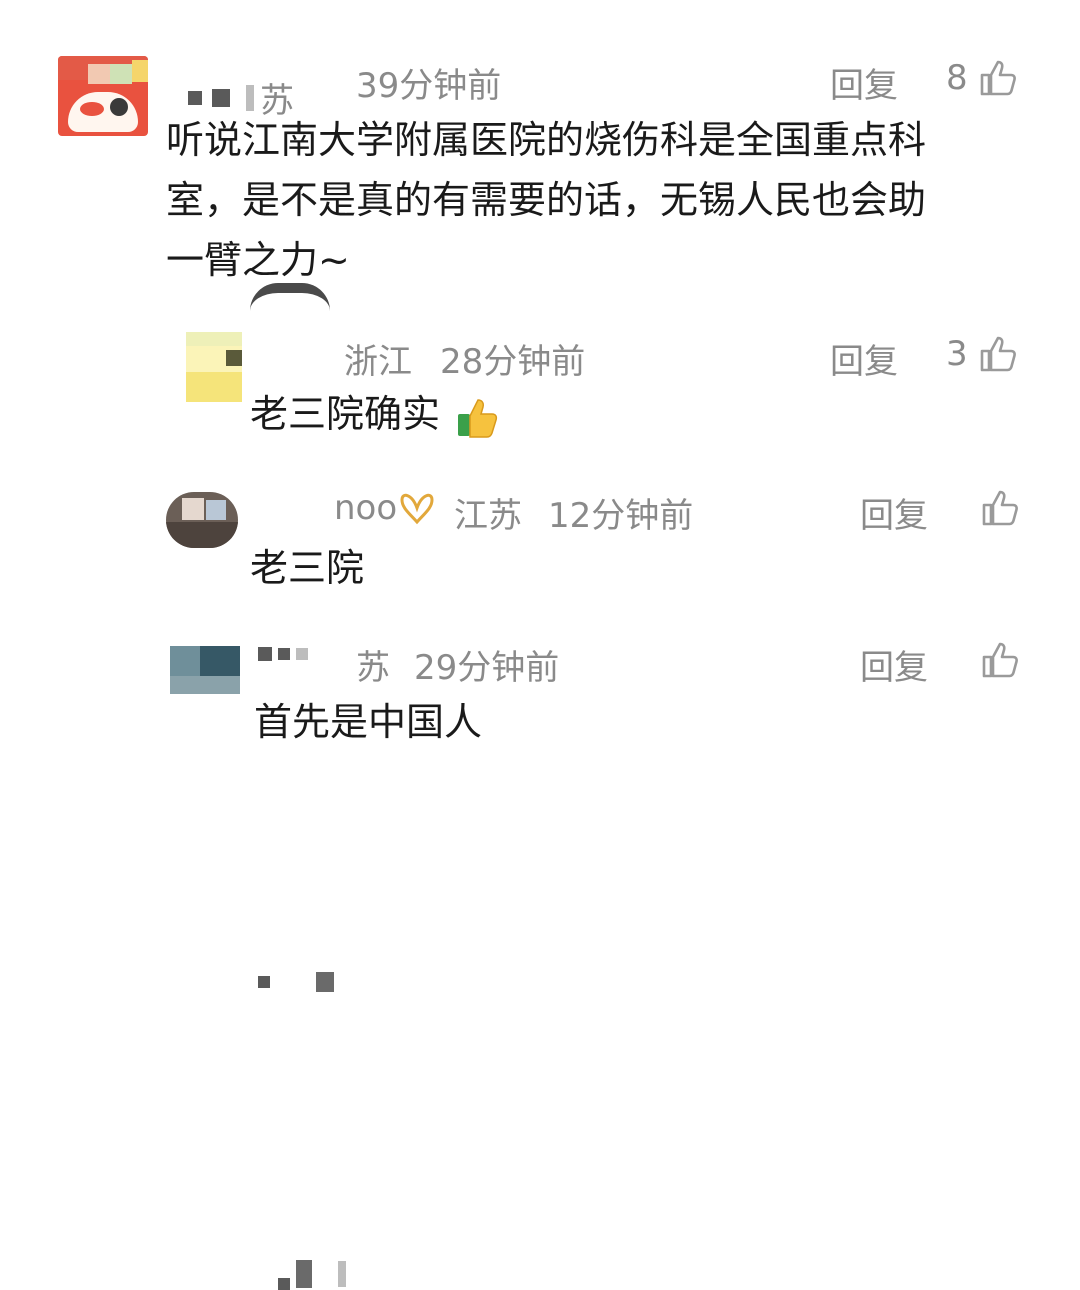  Describe the element at coordinates (417, 509) in the screenshot. I see `butterfly-badge-icon` at that location.